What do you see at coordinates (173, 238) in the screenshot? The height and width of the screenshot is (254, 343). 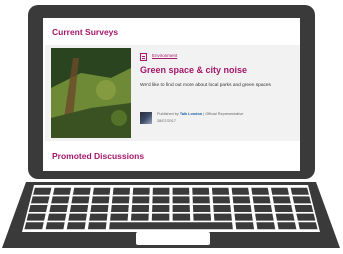 I see `trackpad` at bounding box center [173, 238].